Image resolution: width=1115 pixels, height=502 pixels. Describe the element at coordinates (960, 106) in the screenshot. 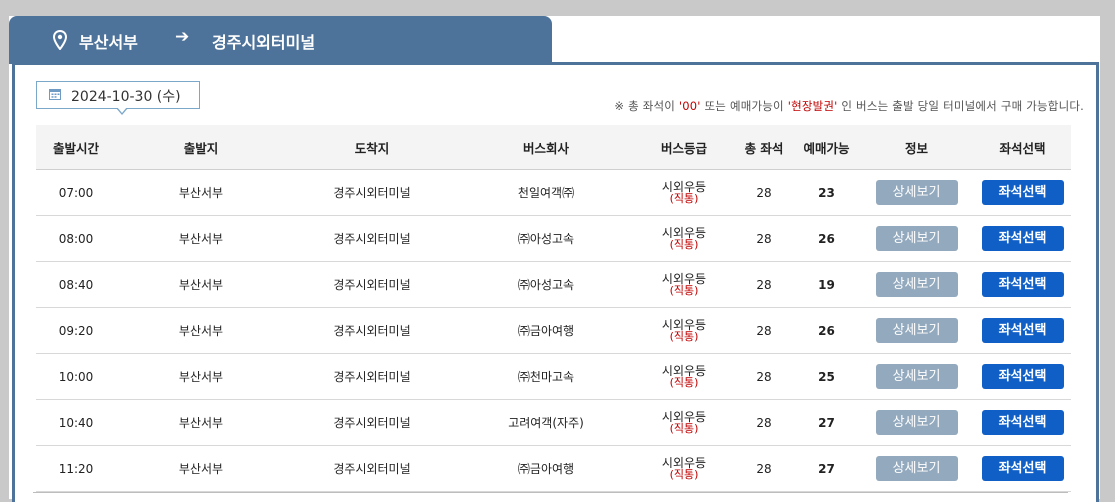

I see `notice-suffix: 인 버스는 출발 당일 터미널에서 구매 가능합니다.` at that location.